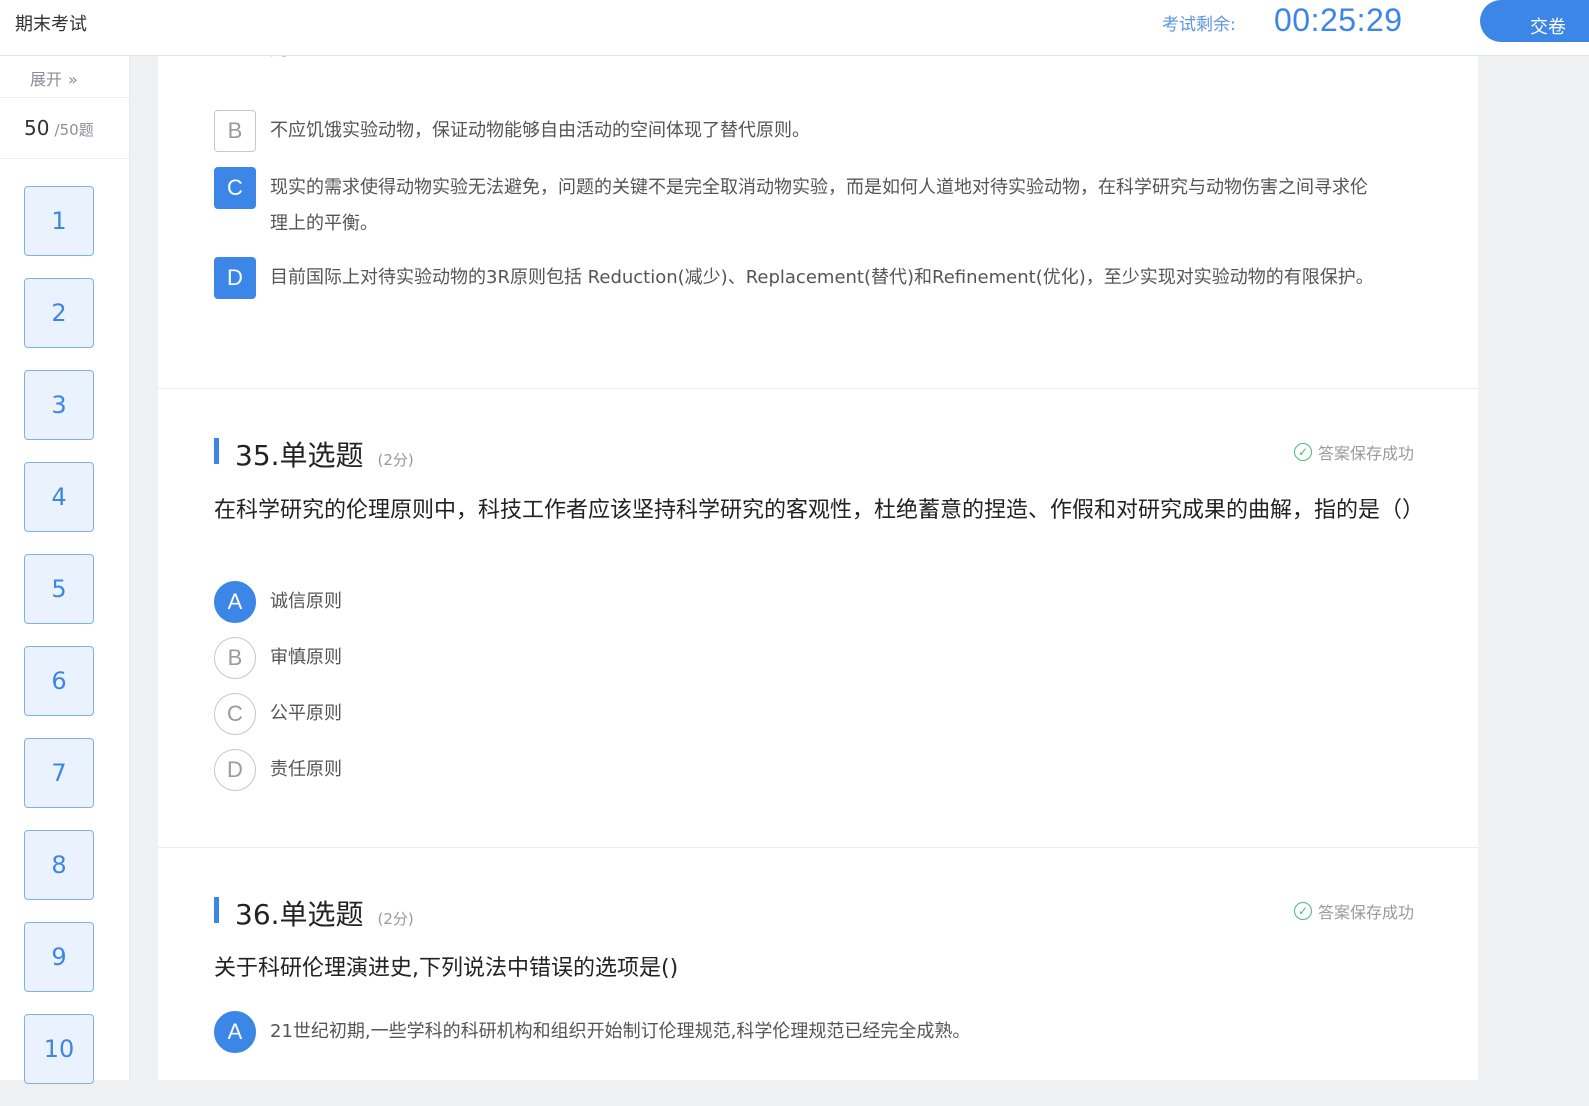  I want to click on timer-label: 考试剩余:, so click(1199, 25).